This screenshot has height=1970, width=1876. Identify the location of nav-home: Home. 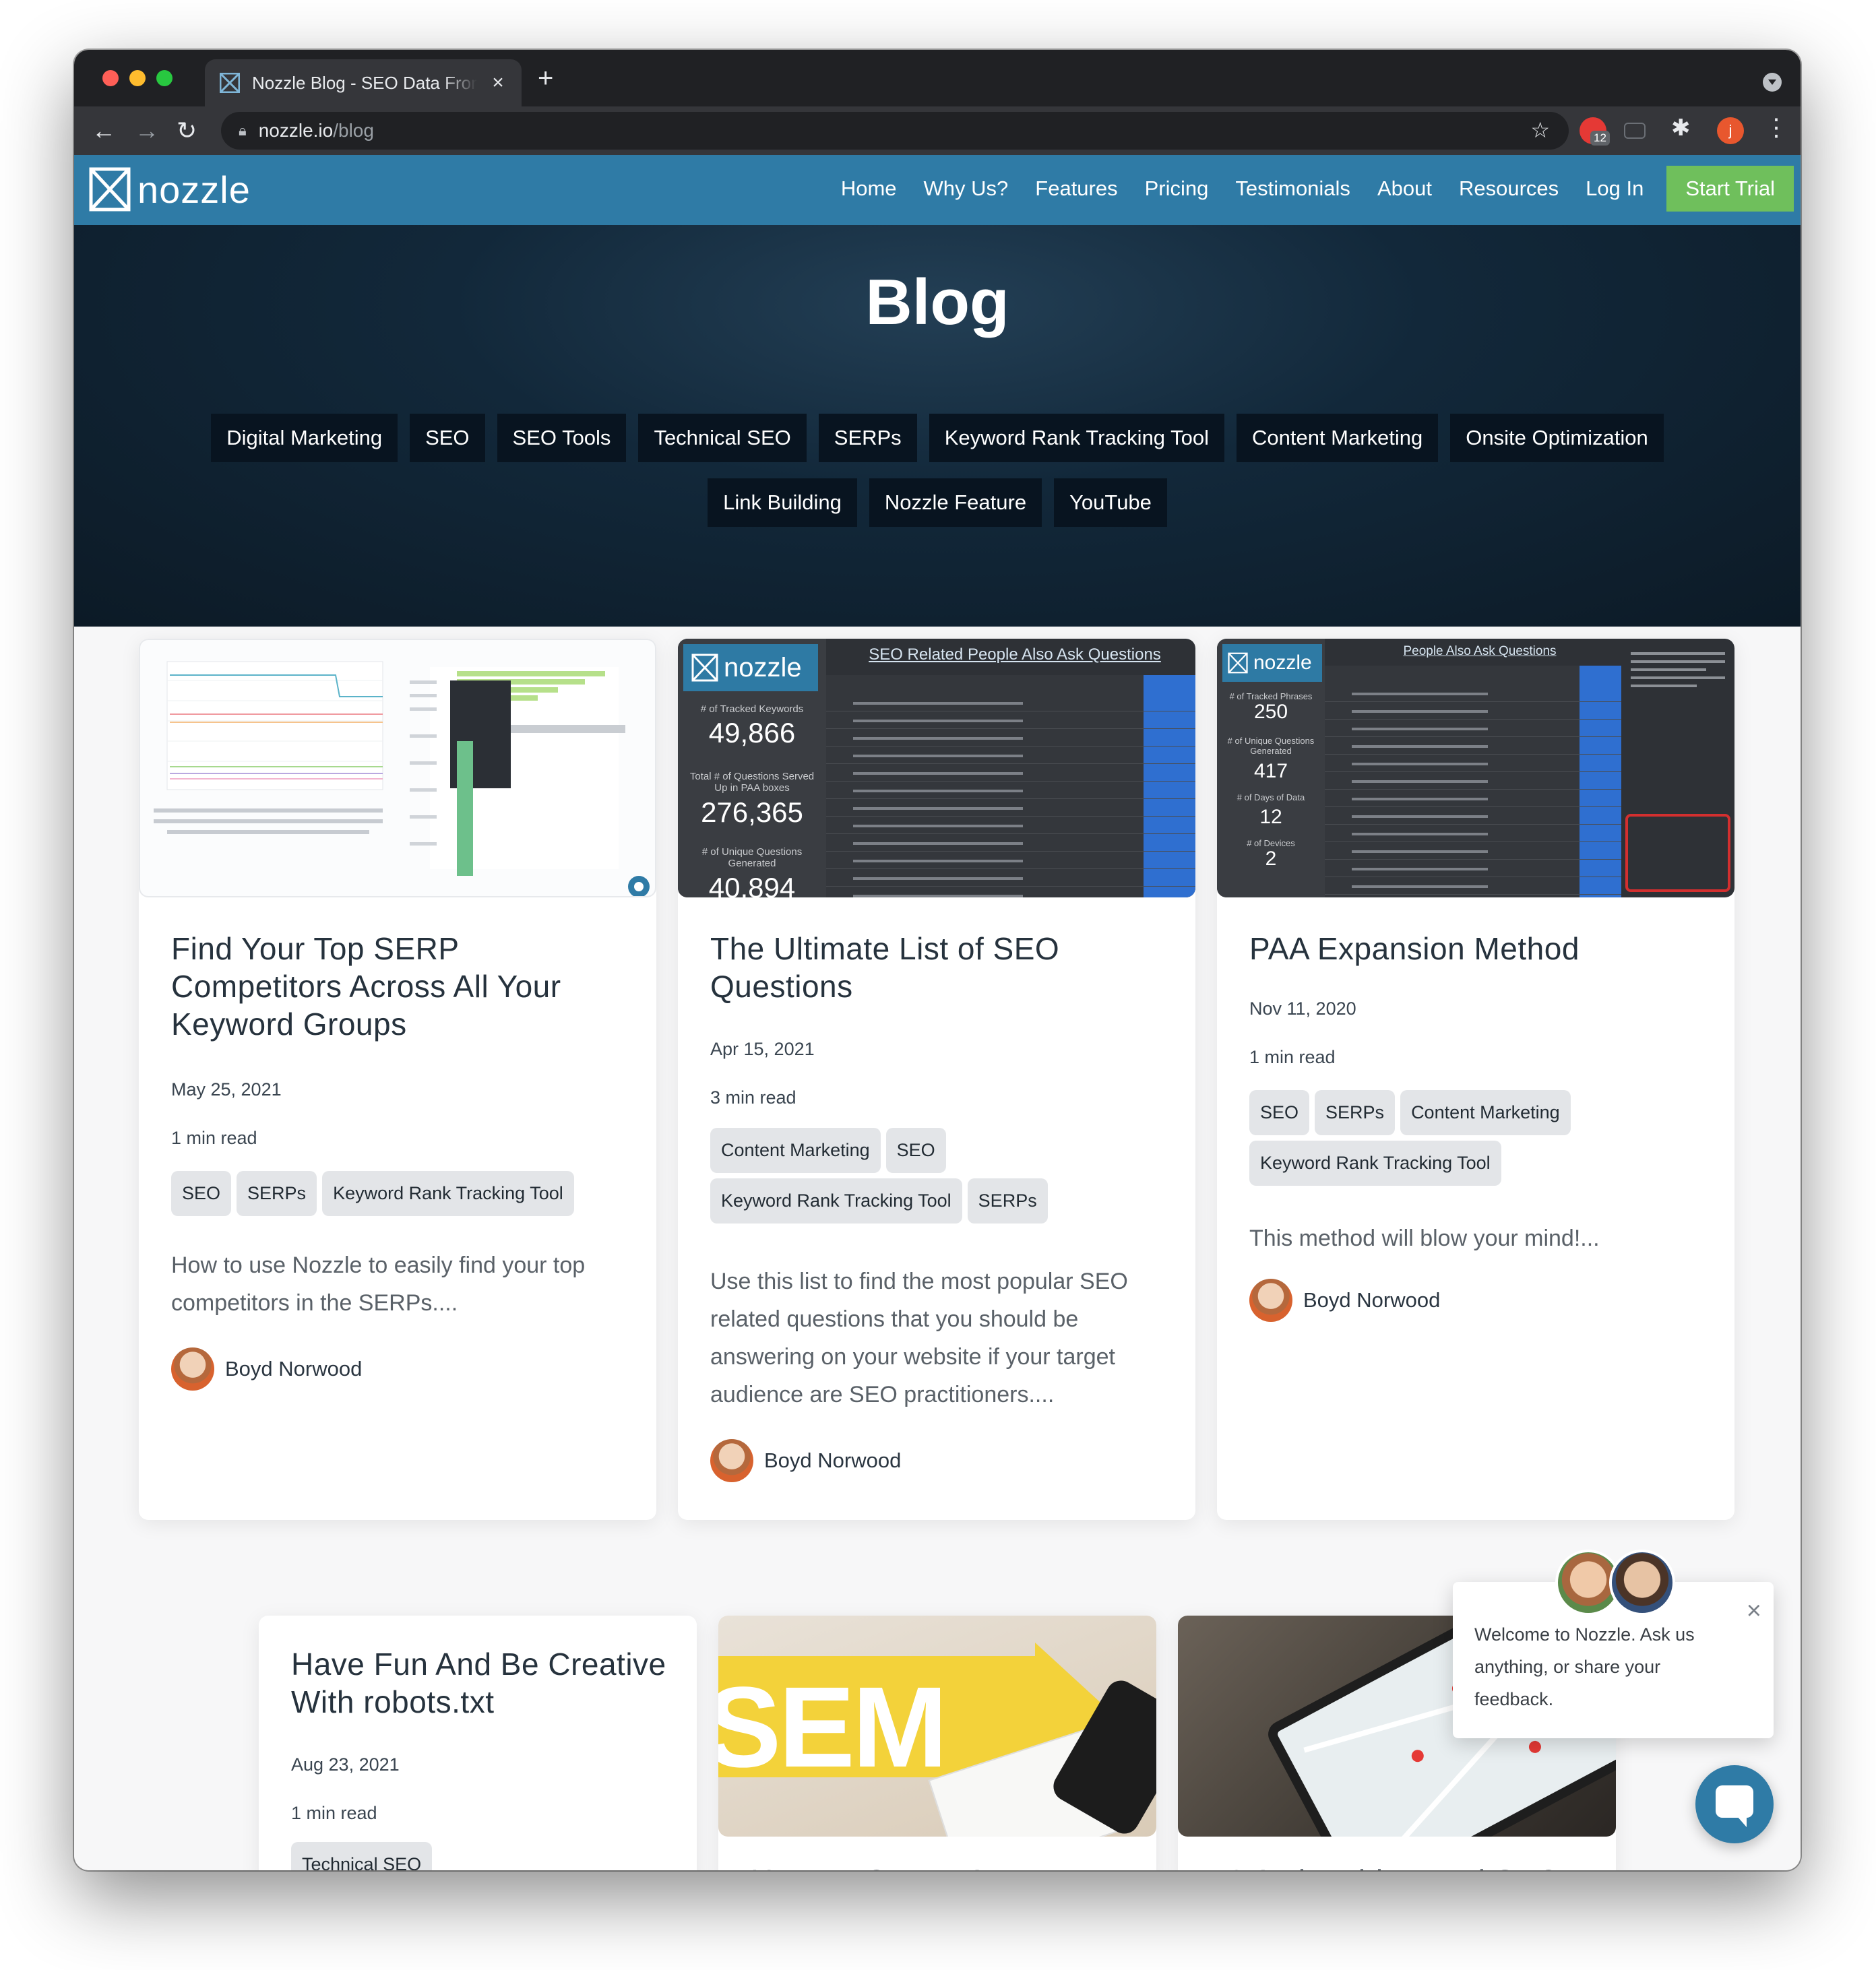
(869, 189).